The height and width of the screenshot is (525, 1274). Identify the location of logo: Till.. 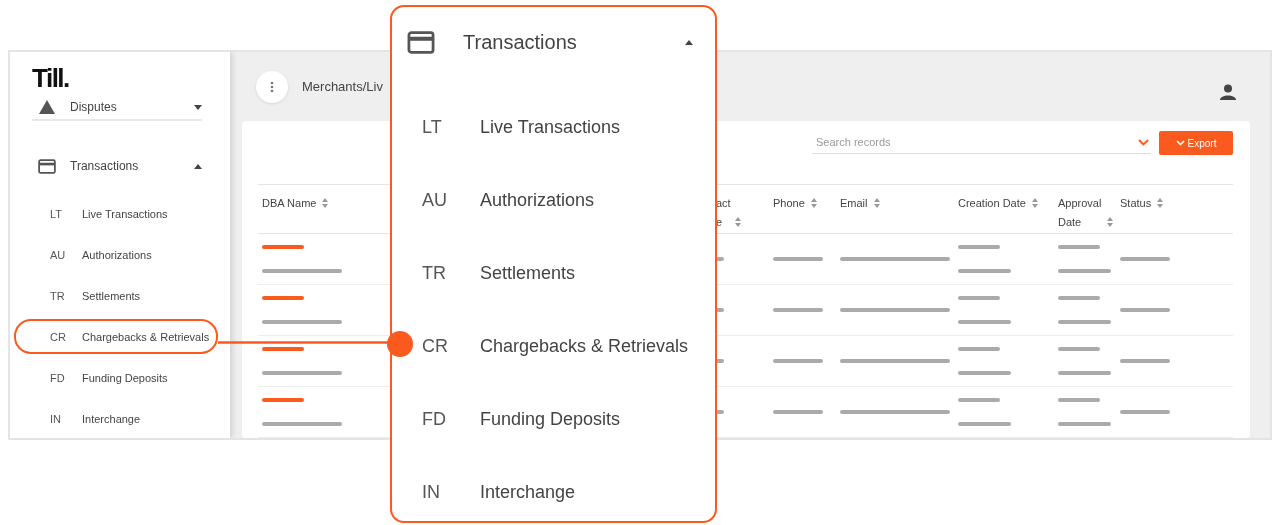
(50, 78).